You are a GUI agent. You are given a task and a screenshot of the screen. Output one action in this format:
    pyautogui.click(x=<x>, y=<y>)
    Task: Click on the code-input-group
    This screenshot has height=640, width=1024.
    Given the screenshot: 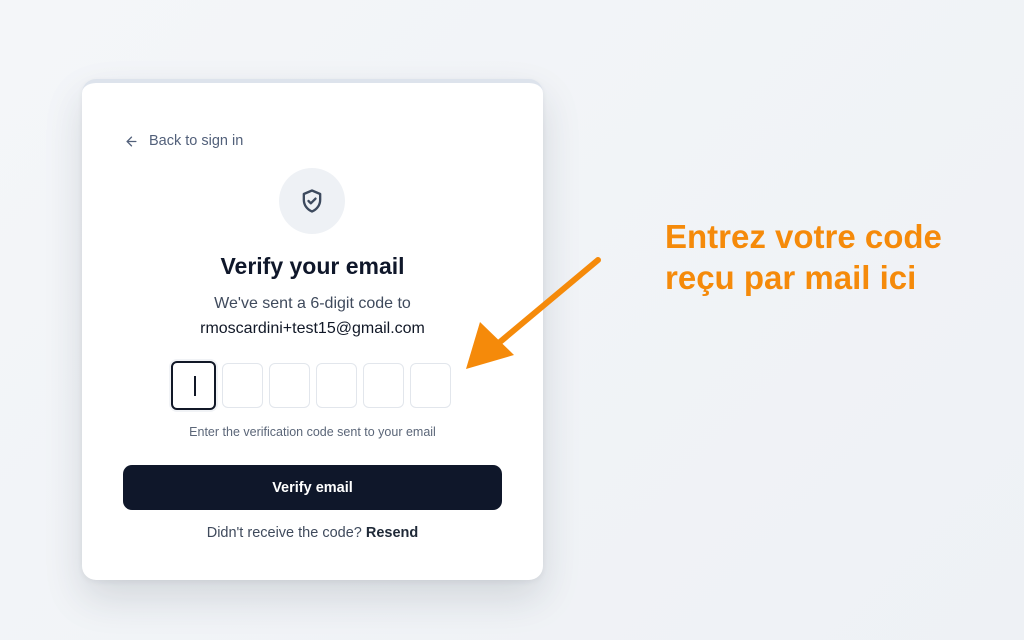 What is the action you would take?
    pyautogui.click(x=311, y=385)
    